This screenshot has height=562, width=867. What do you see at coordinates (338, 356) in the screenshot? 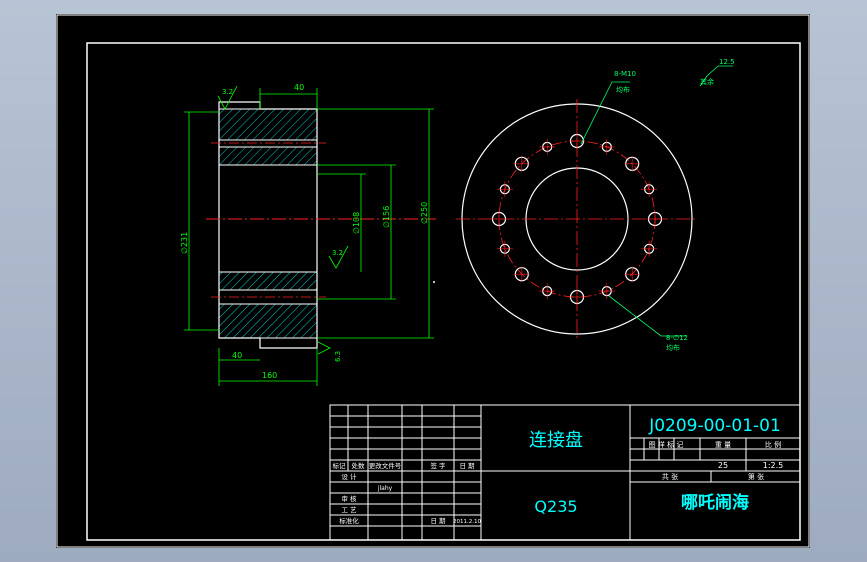
I see `roughness-3: 6.3` at bounding box center [338, 356].